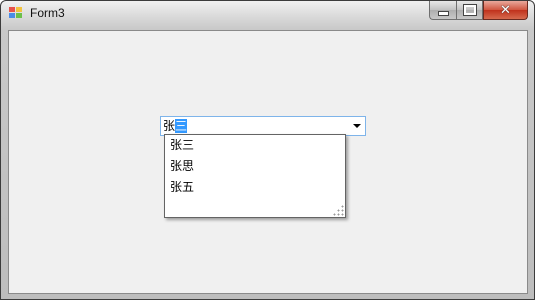 Image resolution: width=535 pixels, height=300 pixels. I want to click on combobox-dropdown-list: 张三 张思 张五, so click(255, 176).